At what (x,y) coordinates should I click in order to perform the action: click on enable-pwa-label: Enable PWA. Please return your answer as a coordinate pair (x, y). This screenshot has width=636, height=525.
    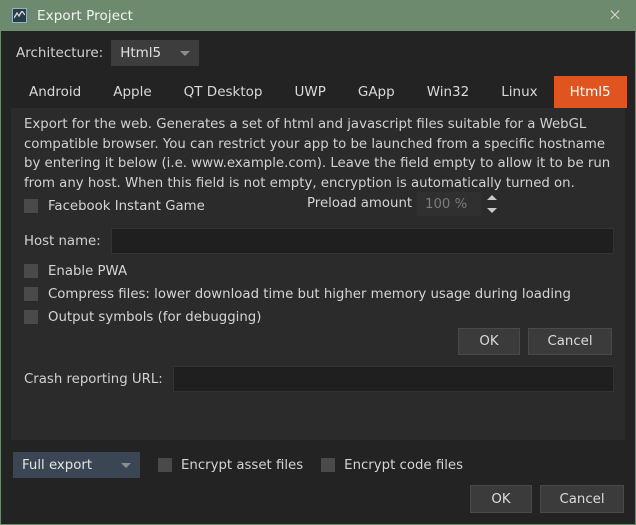
    Looking at the image, I should click on (88, 271).